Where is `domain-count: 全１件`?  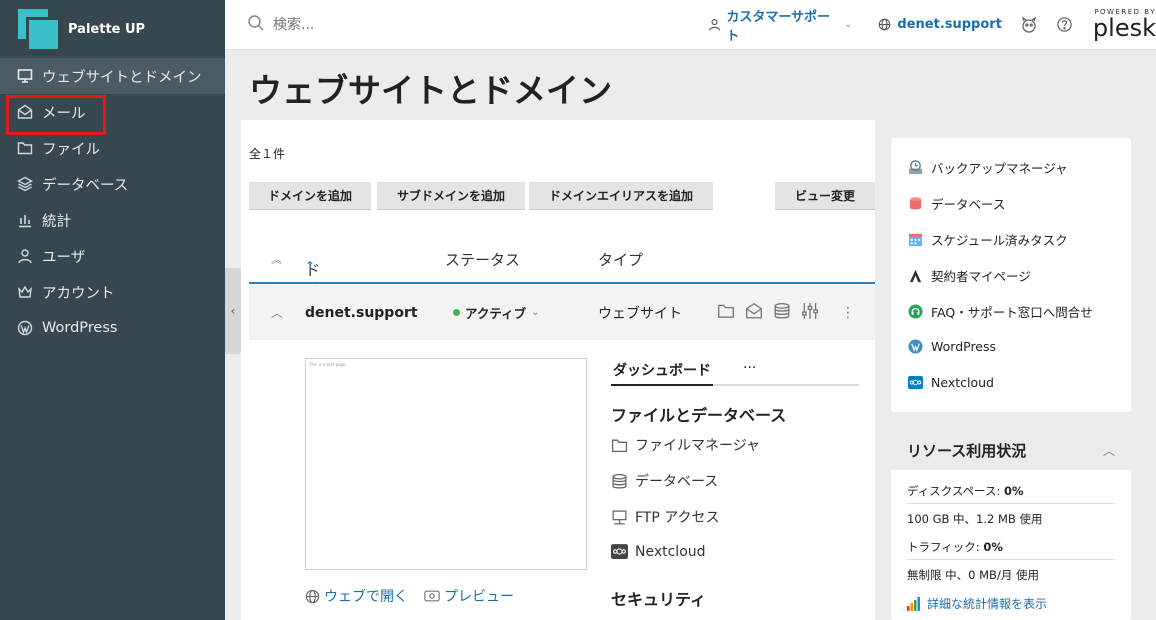
domain-count: 全１件 is located at coordinates (267, 154).